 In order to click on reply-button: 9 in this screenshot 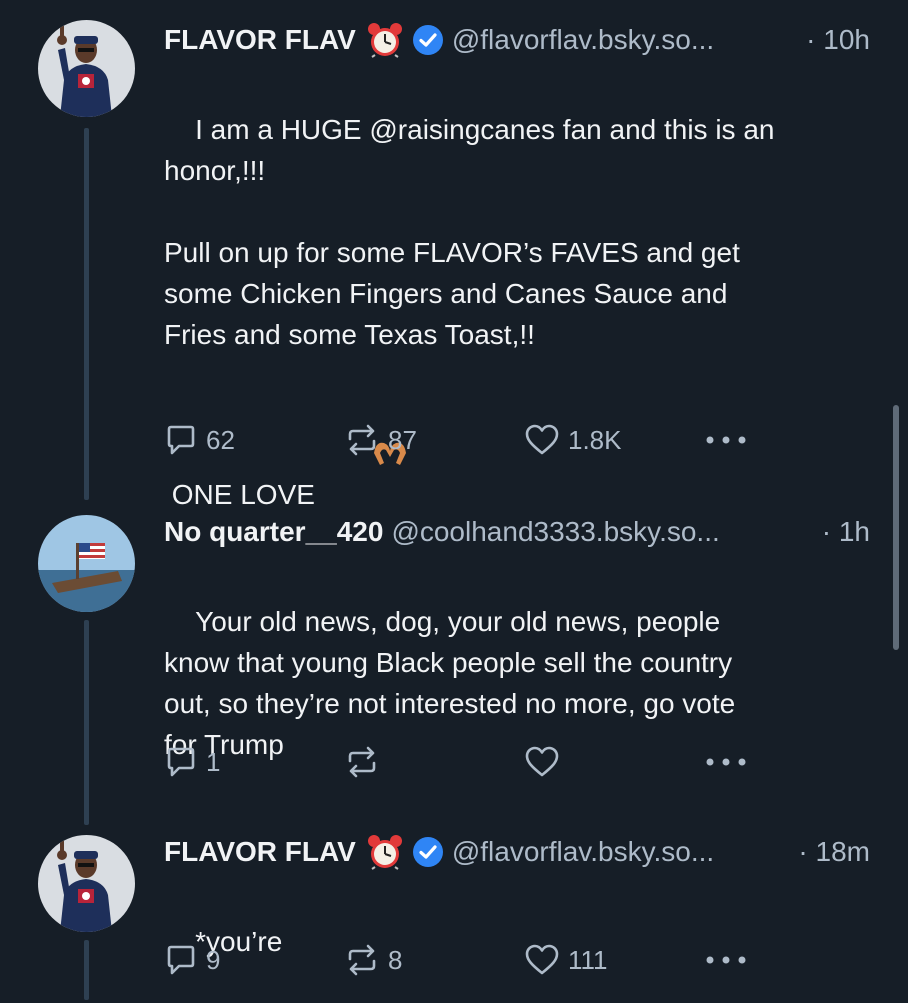, I will do `click(192, 960)`.